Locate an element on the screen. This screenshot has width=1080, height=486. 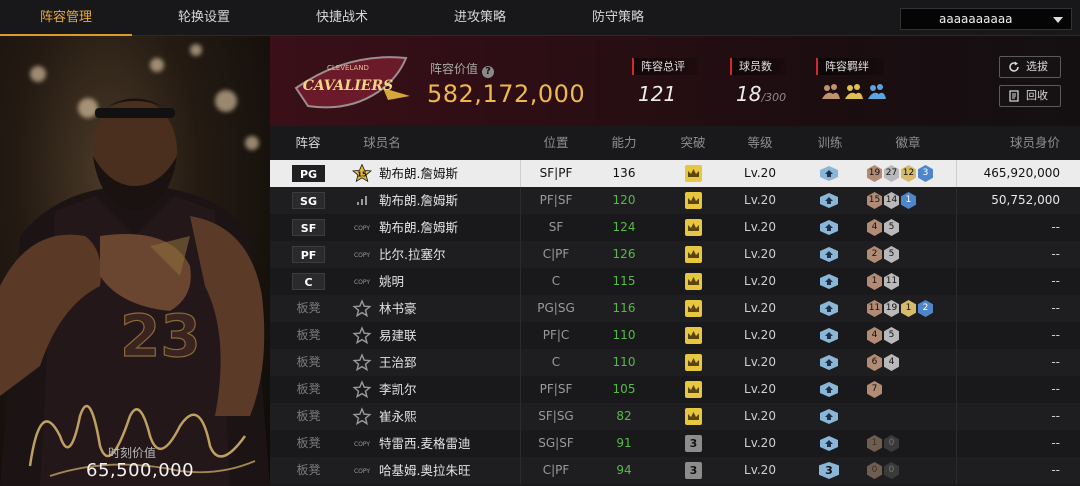
player-level: Lv.20 is located at coordinates (760, 389).